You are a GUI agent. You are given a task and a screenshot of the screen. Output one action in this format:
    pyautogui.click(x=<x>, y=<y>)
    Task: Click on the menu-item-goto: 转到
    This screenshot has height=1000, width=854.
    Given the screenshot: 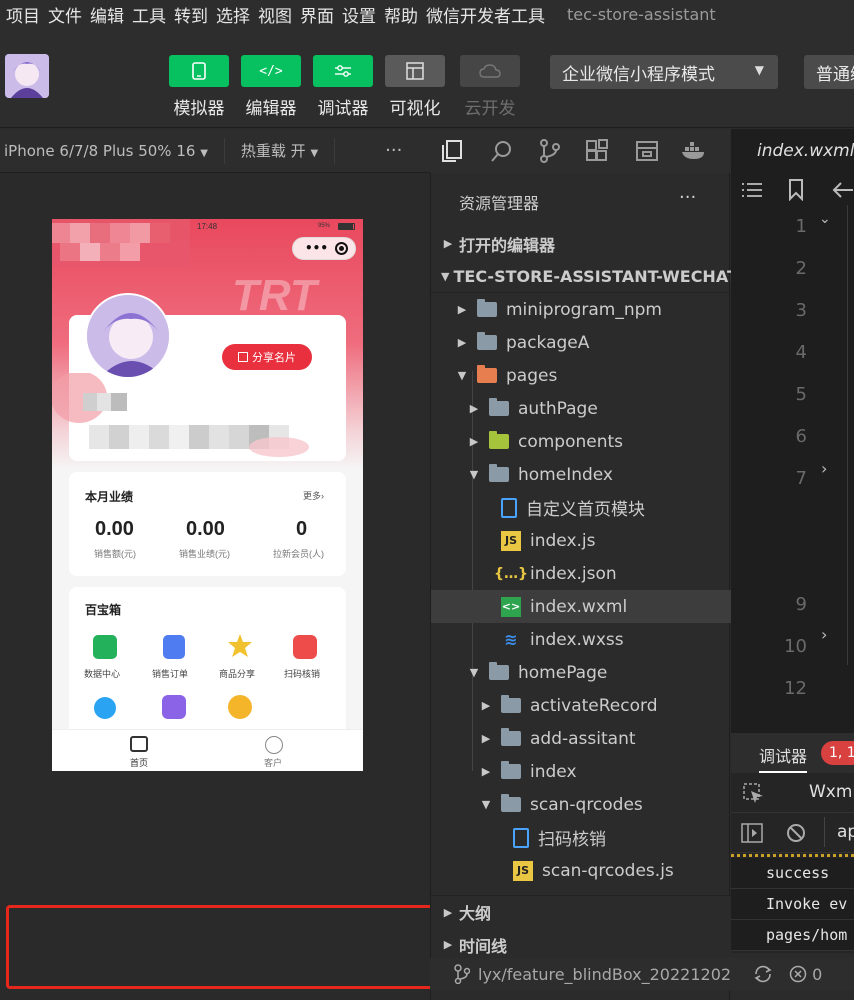 What is the action you would take?
    pyautogui.click(x=191, y=14)
    